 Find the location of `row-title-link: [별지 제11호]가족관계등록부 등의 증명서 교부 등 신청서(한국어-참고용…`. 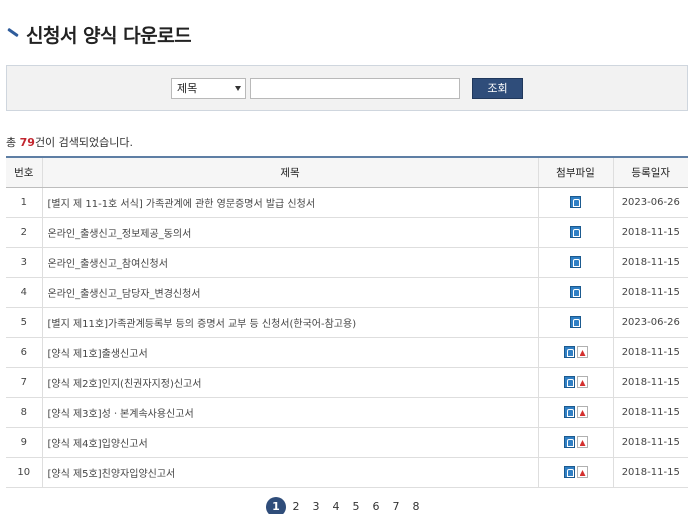

row-title-link: [별지 제11호]가족관계등록부 등의 증명서 교부 등 신청서(한국어-참고용… is located at coordinates (289, 322).